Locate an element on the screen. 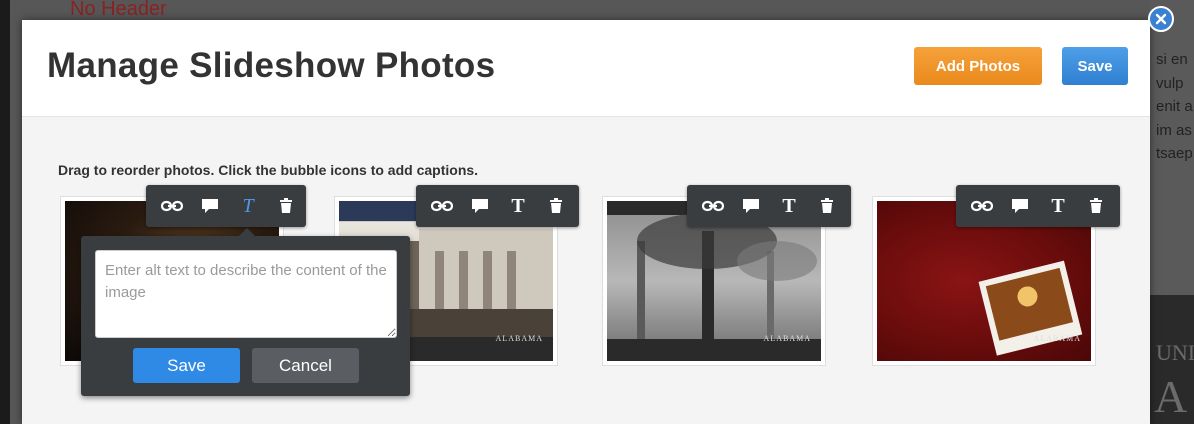 The image size is (1194, 424). background-right-content: si en vulp enit a im as tsaep UNI A is located at coordinates (1172, 212).